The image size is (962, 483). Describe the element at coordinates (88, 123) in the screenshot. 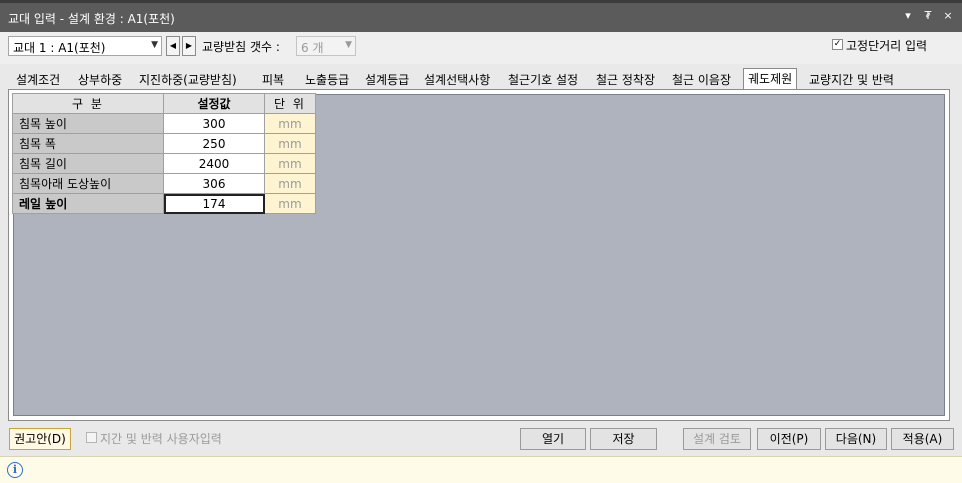

I see `row-name: 침목 높이` at that location.